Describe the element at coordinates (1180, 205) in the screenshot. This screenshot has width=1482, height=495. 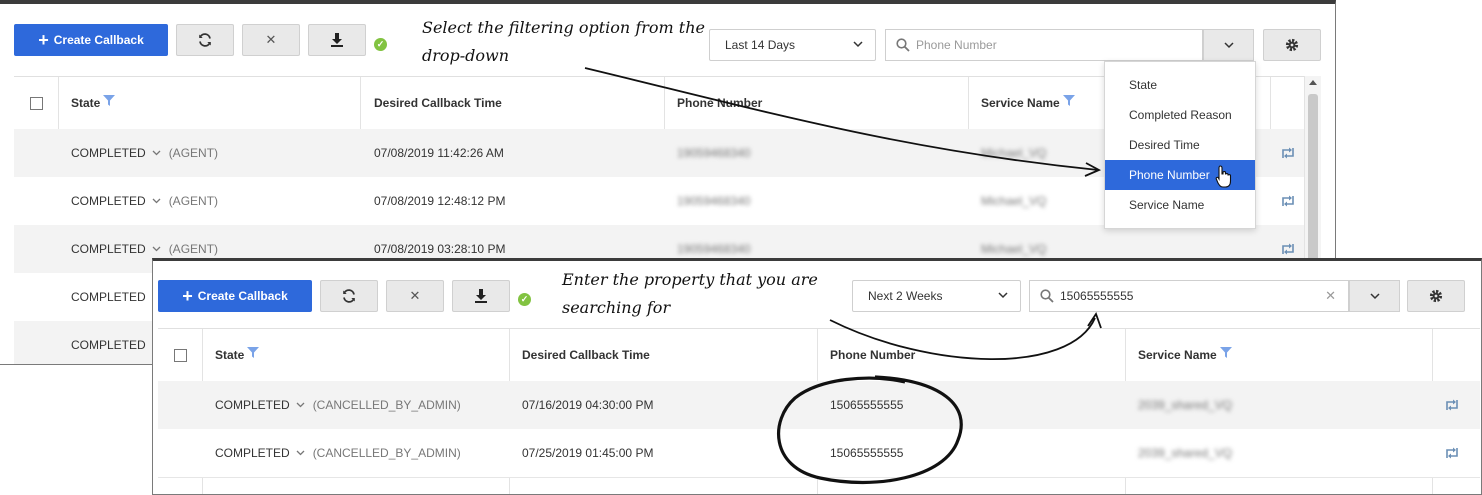
I see `menu-item-service-name: Service Name` at that location.